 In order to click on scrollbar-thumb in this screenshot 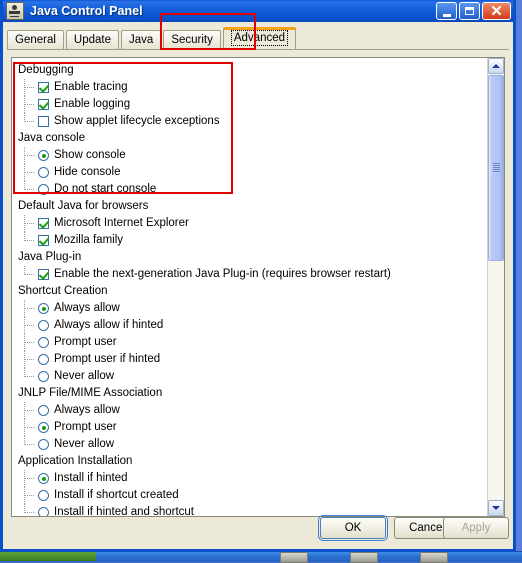, I will do `click(496, 168)`.